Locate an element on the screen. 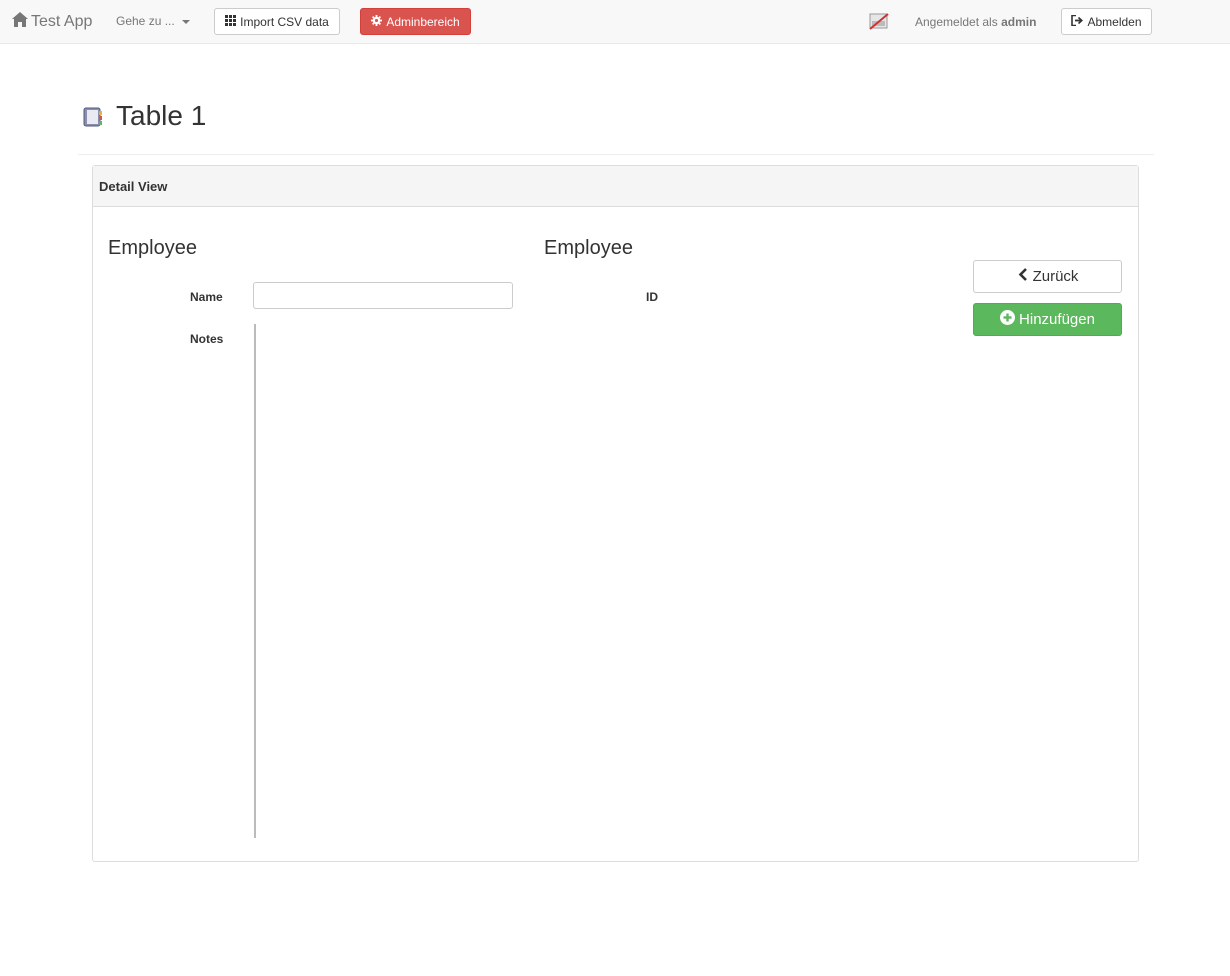 This screenshot has width=1230, height=976. logout-label: Abmelden is located at coordinates (1114, 21).